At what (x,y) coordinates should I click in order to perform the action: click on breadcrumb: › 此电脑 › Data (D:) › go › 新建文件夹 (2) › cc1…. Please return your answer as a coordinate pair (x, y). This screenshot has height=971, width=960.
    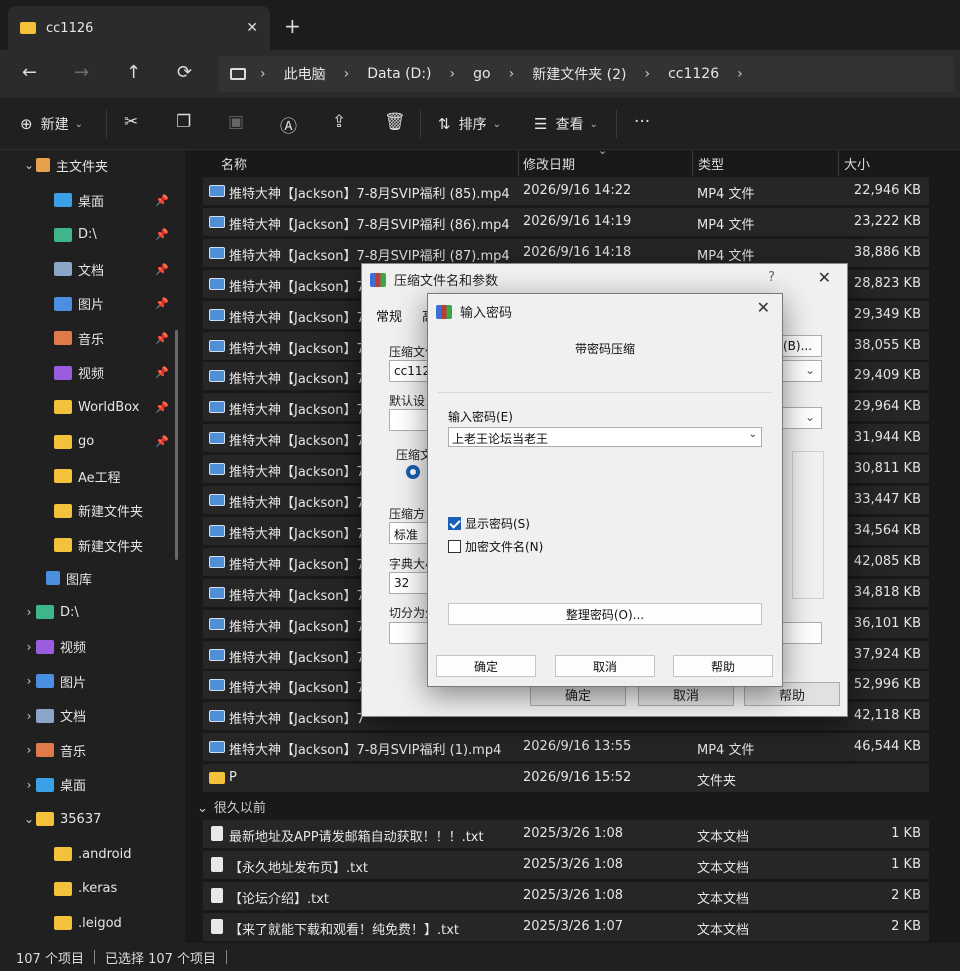
    Looking at the image, I should click on (586, 74).